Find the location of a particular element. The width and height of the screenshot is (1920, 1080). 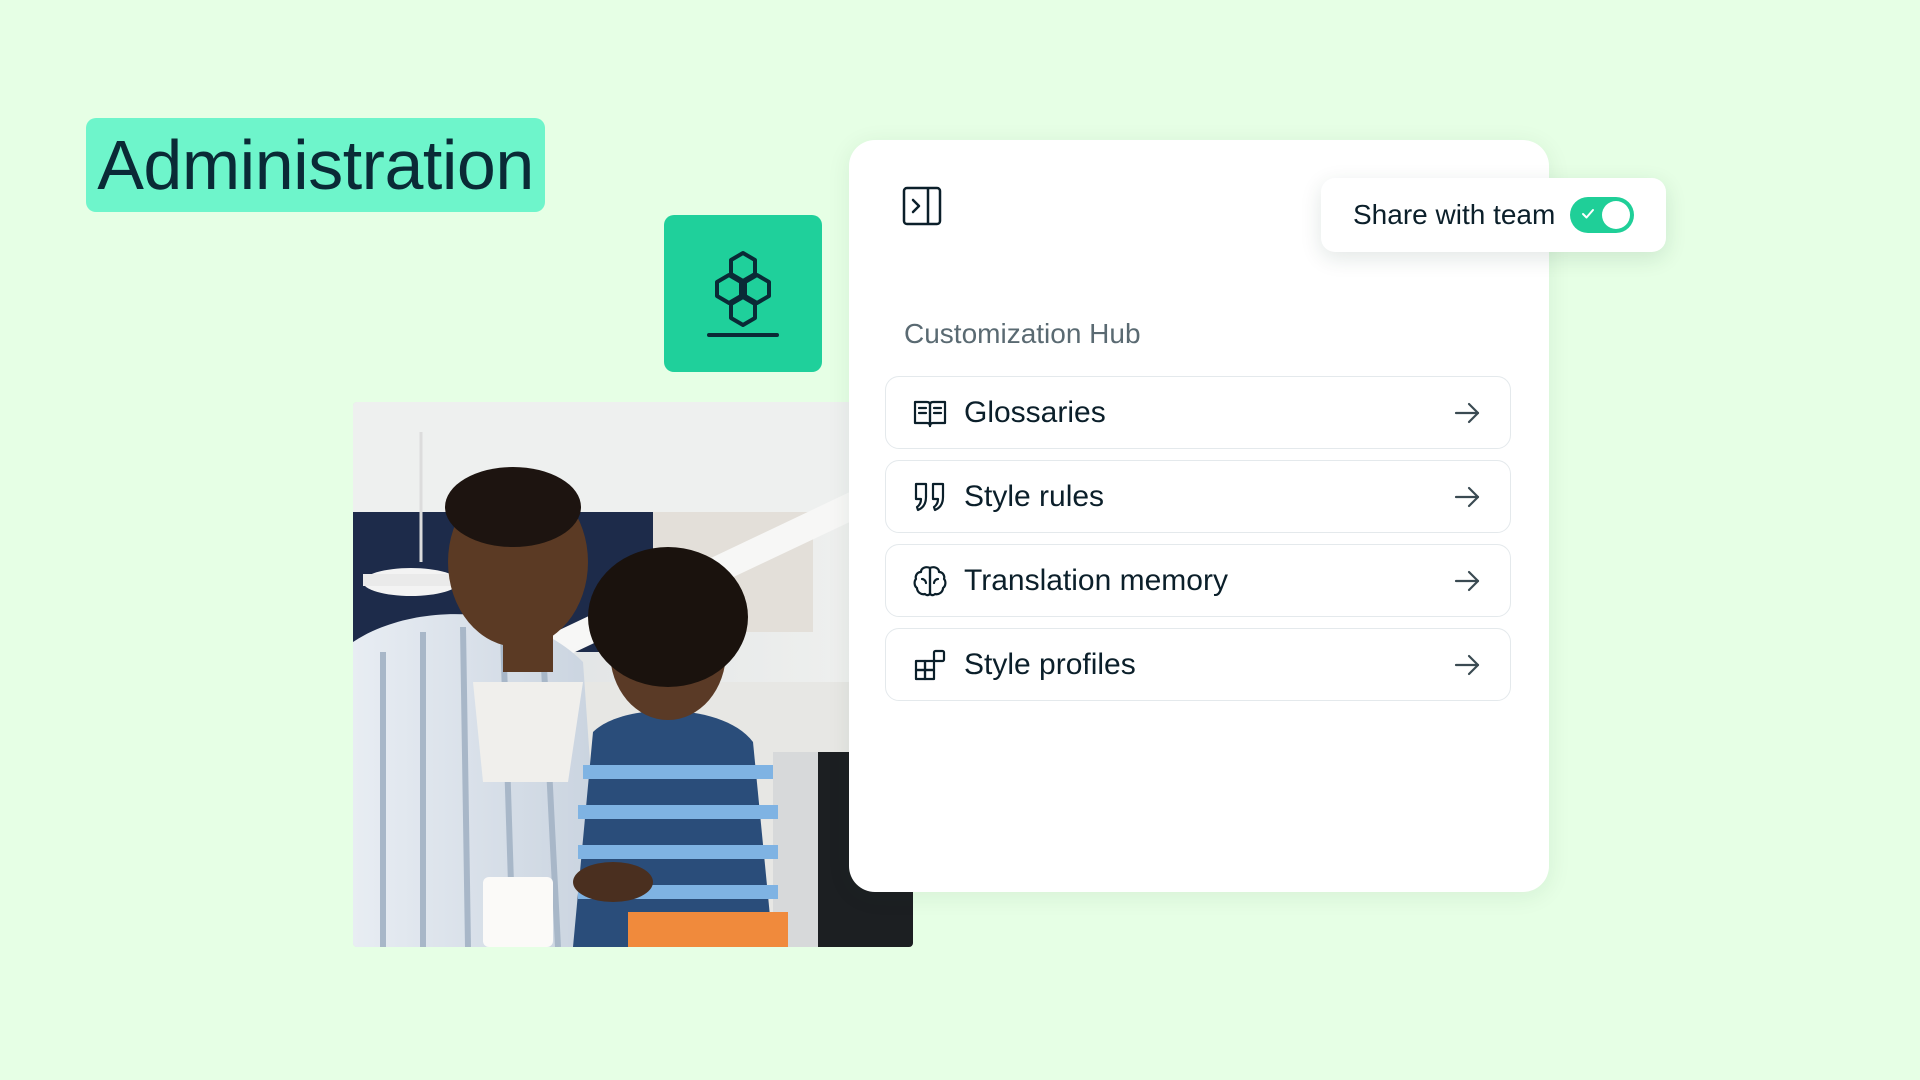

toggle-knob is located at coordinates (1616, 215).